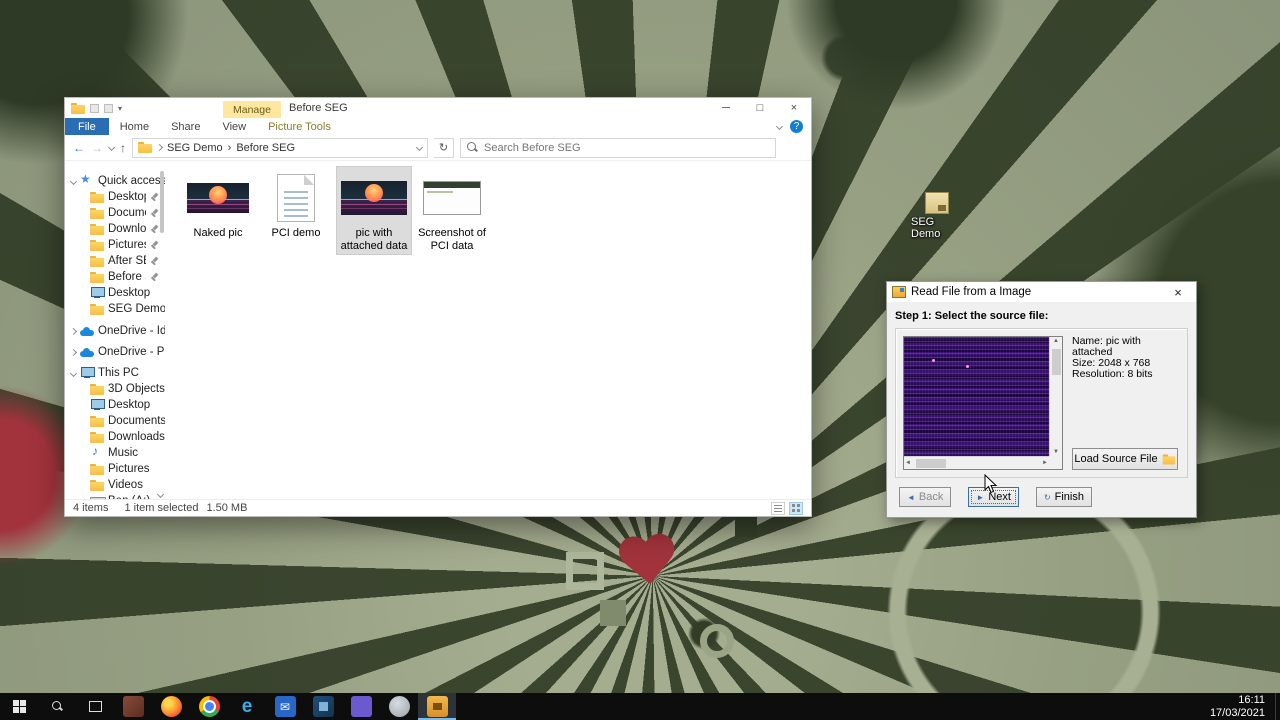 Image resolution: width=1280 pixels, height=720 pixels. I want to click on forward-nav-button: →, so click(97, 148).